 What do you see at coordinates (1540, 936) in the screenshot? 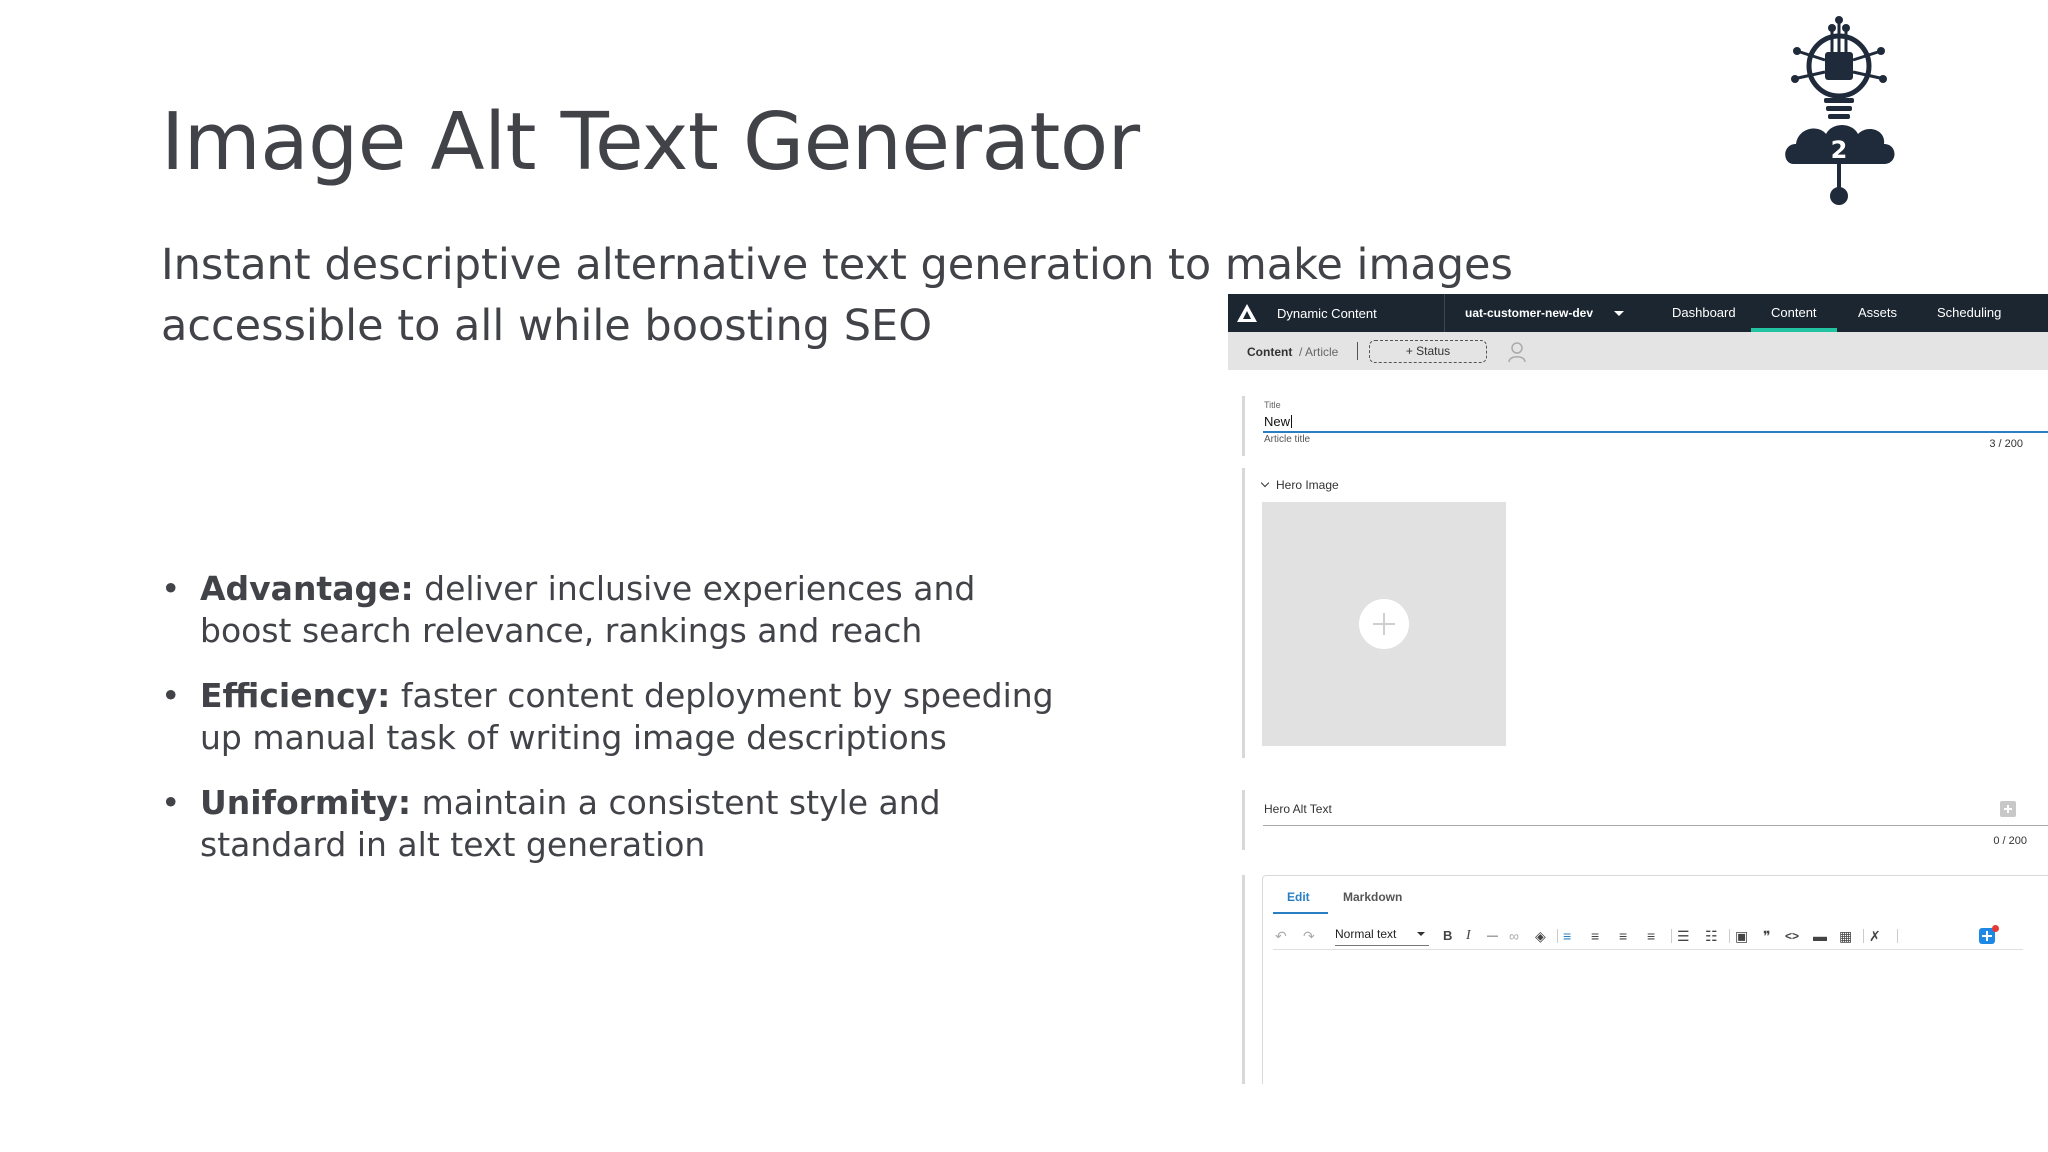
I see `highlight-icon: ◈` at bounding box center [1540, 936].